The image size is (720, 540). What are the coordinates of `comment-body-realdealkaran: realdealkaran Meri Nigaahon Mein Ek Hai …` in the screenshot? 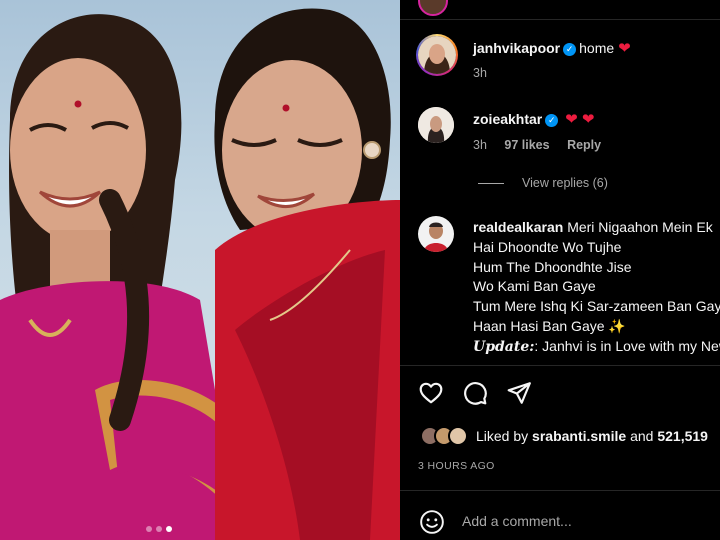 It's located at (596, 288).